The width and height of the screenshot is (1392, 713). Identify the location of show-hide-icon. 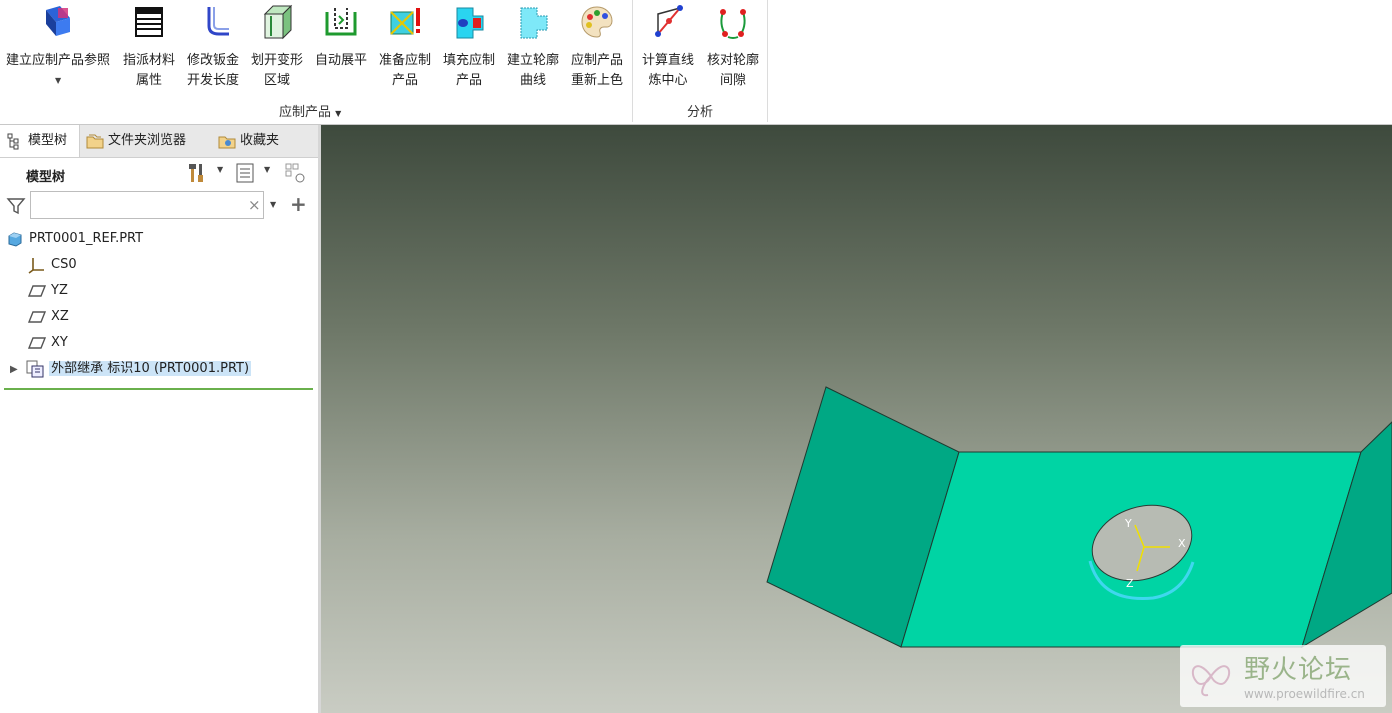
(295, 173).